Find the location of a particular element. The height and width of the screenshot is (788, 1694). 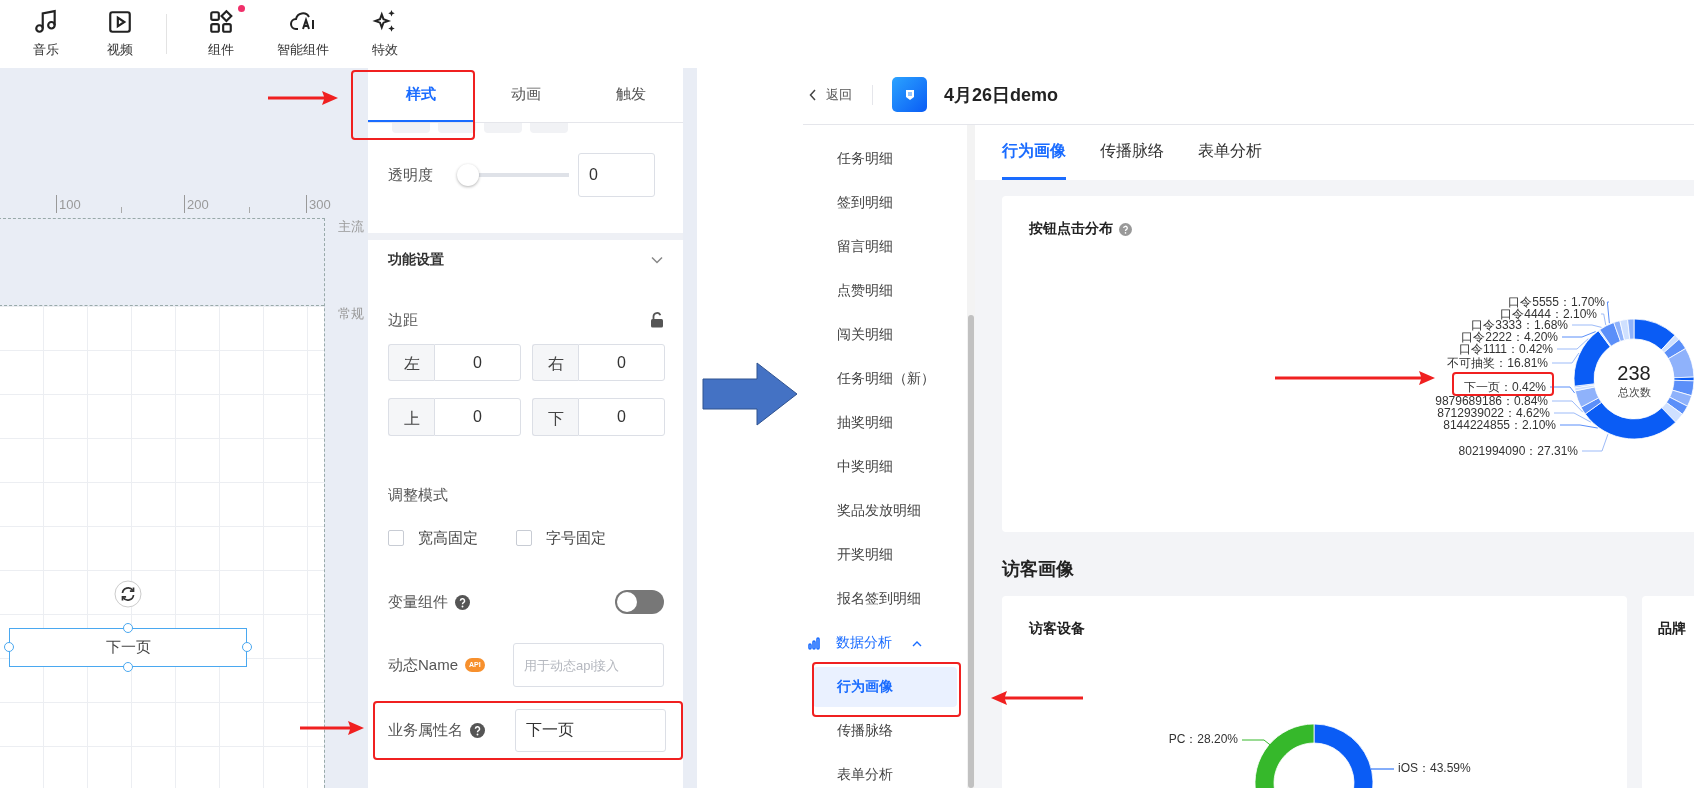

field-prefix: 下 is located at coordinates (555, 417).